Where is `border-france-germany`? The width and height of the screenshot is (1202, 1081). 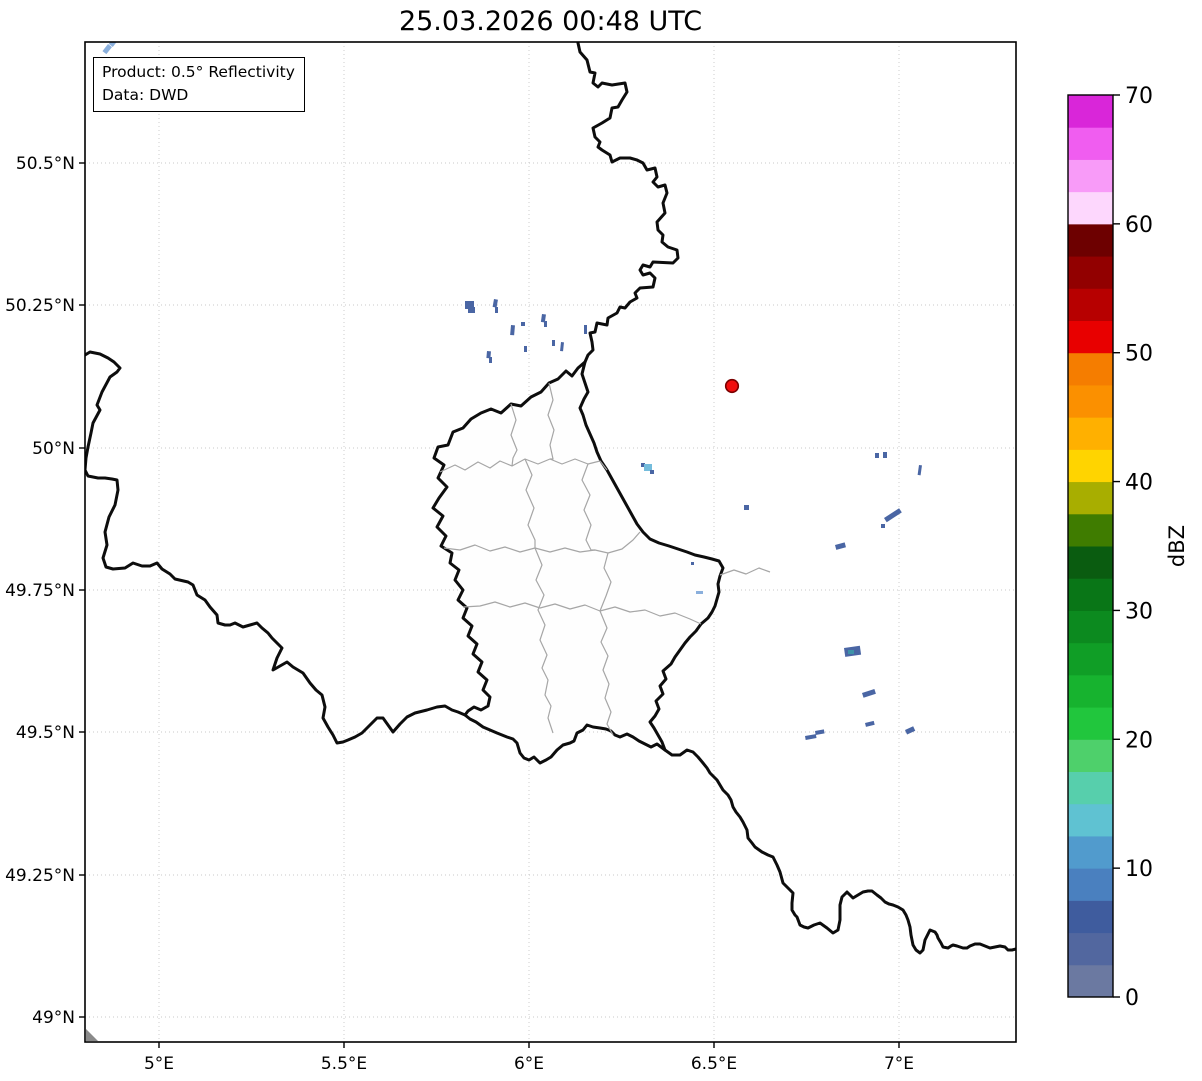 border-france-germany is located at coordinates (839, 851).